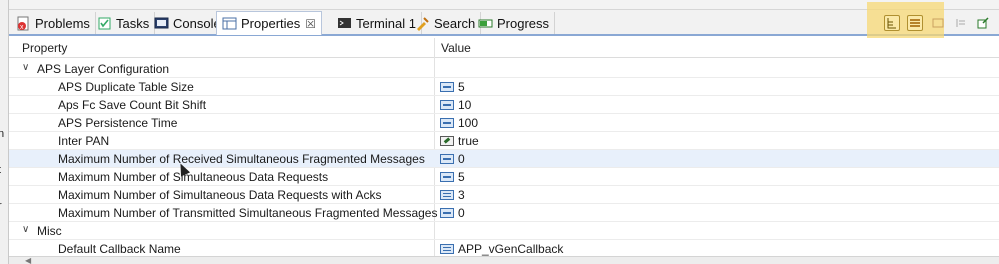 The width and height of the screenshot is (999, 264). I want to click on progress-icon, so click(485, 23).